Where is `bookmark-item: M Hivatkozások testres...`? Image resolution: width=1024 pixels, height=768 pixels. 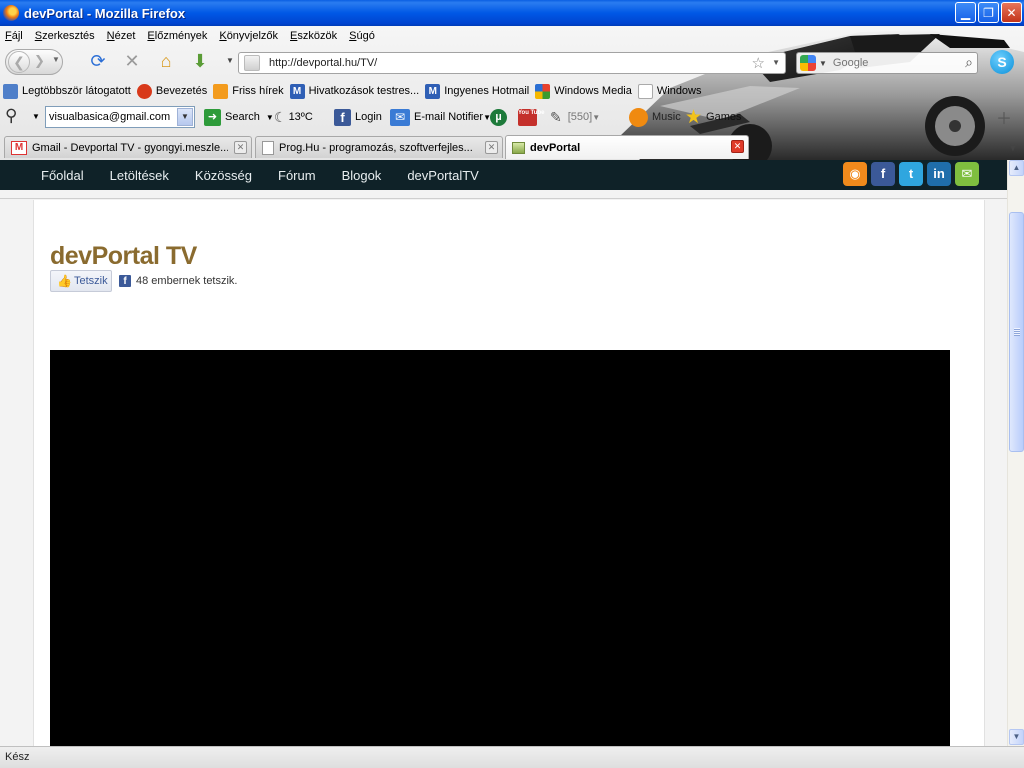 bookmark-item: M Hivatkozások testres... is located at coordinates (354, 91).